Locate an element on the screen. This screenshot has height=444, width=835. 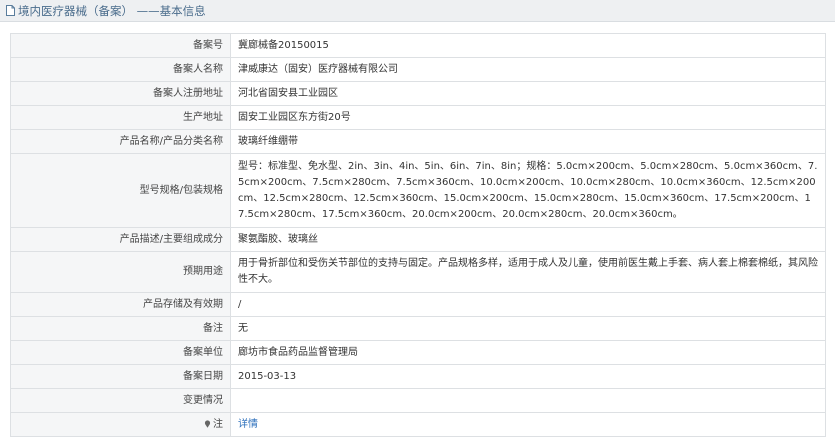
table-row: 产品存储及有效期 / is located at coordinates (418, 304).